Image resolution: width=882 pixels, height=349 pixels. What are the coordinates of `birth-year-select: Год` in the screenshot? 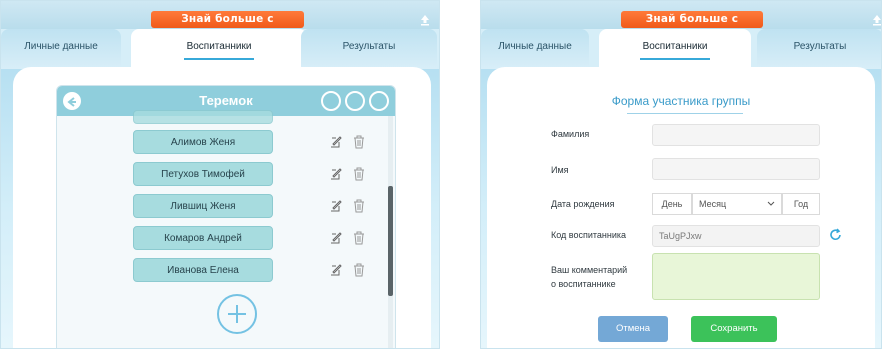 It's located at (801, 204).